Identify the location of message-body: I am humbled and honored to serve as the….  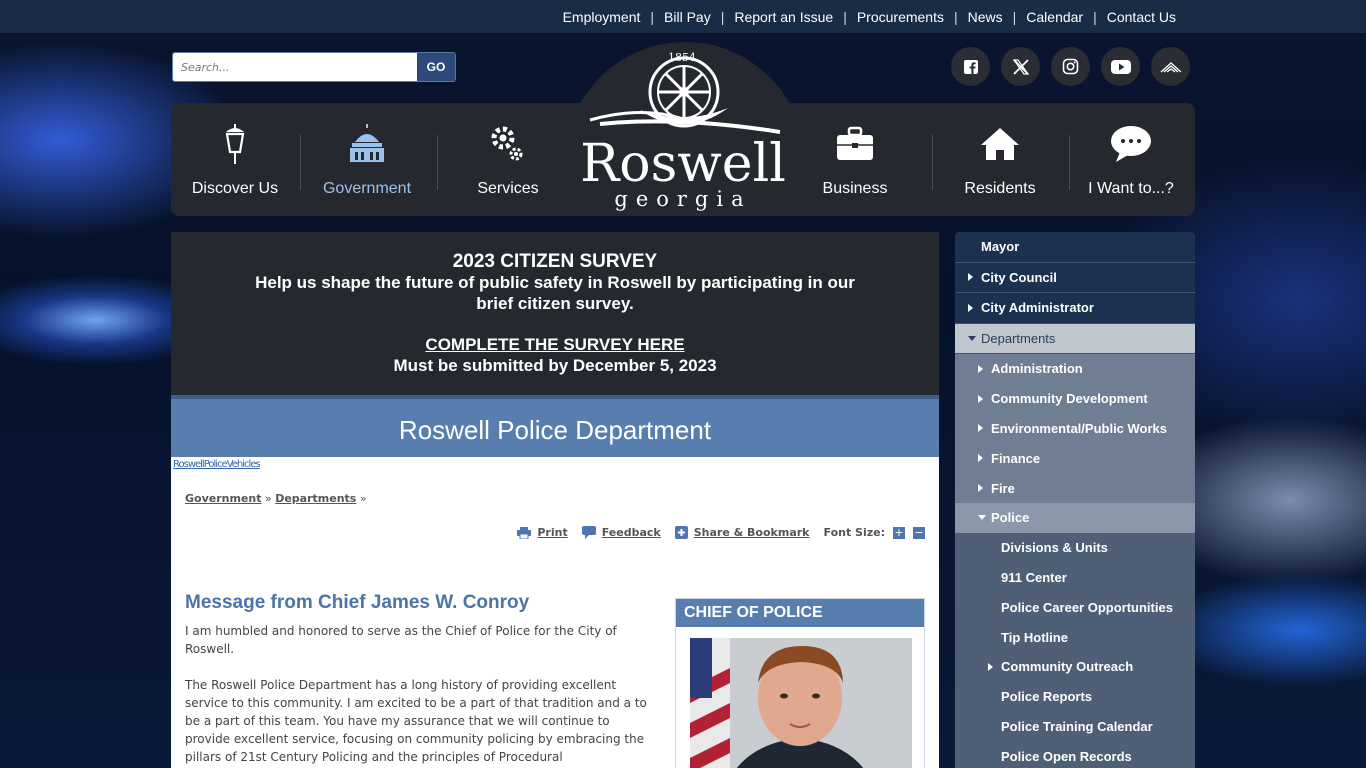
(417, 695).